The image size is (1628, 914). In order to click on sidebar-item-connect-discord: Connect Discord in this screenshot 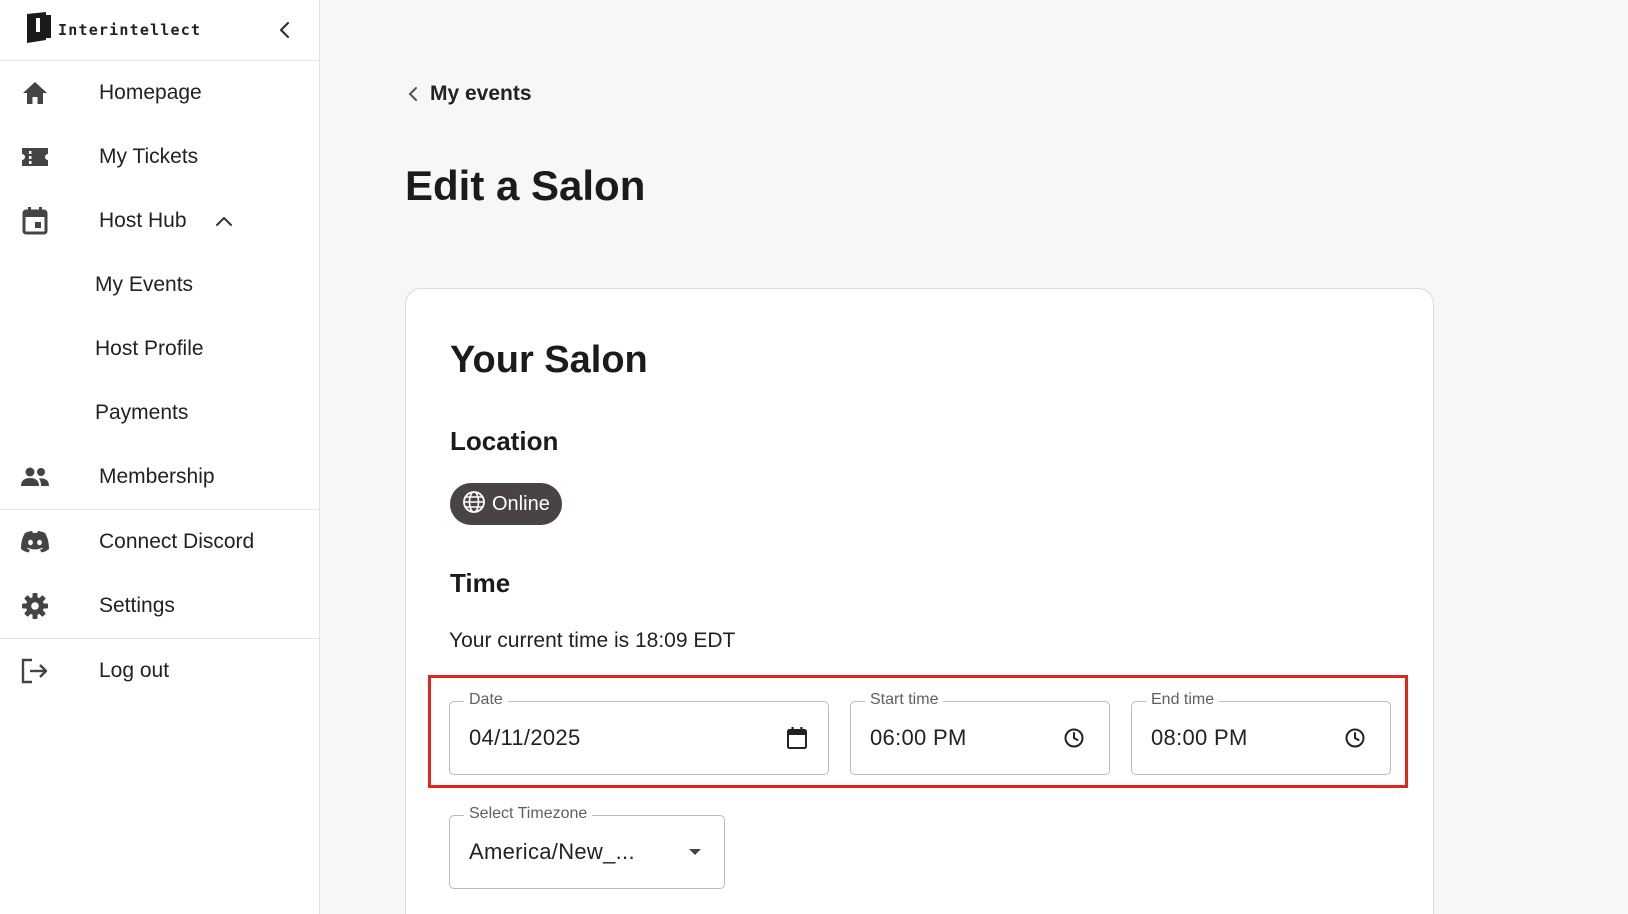, I will do `click(159, 542)`.